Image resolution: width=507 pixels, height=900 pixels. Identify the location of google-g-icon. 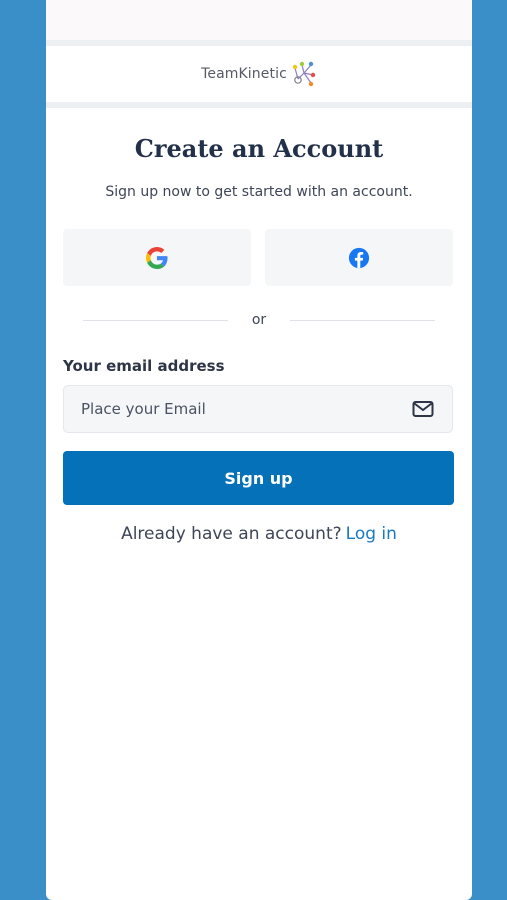
(157, 257).